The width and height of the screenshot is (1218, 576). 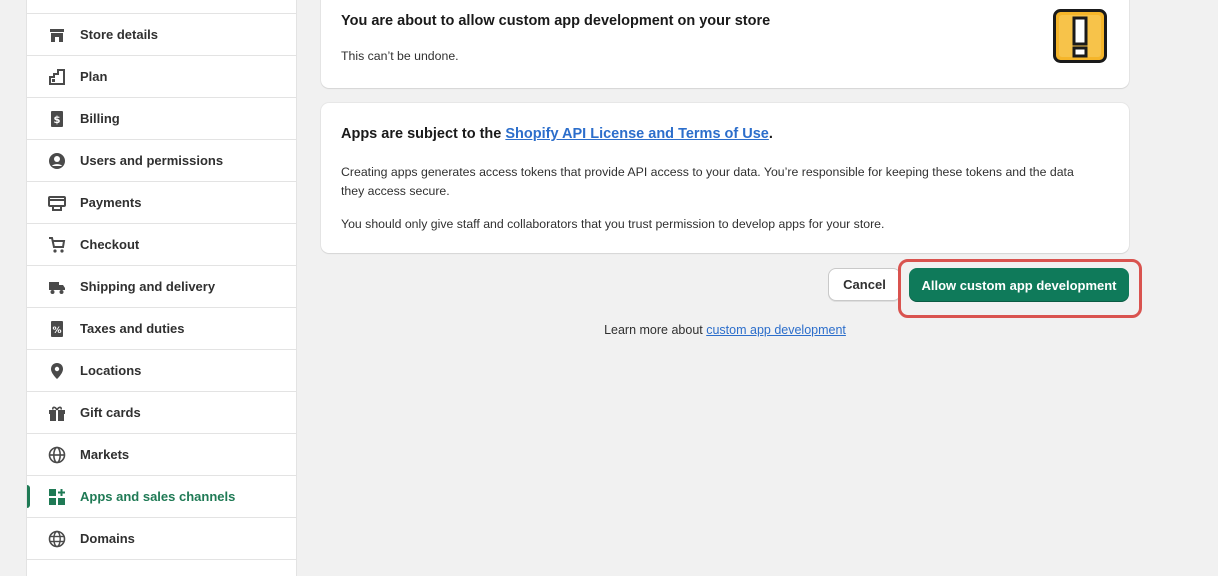 What do you see at coordinates (105, 454) in the screenshot?
I see `sidebar-item-label: Markets` at bounding box center [105, 454].